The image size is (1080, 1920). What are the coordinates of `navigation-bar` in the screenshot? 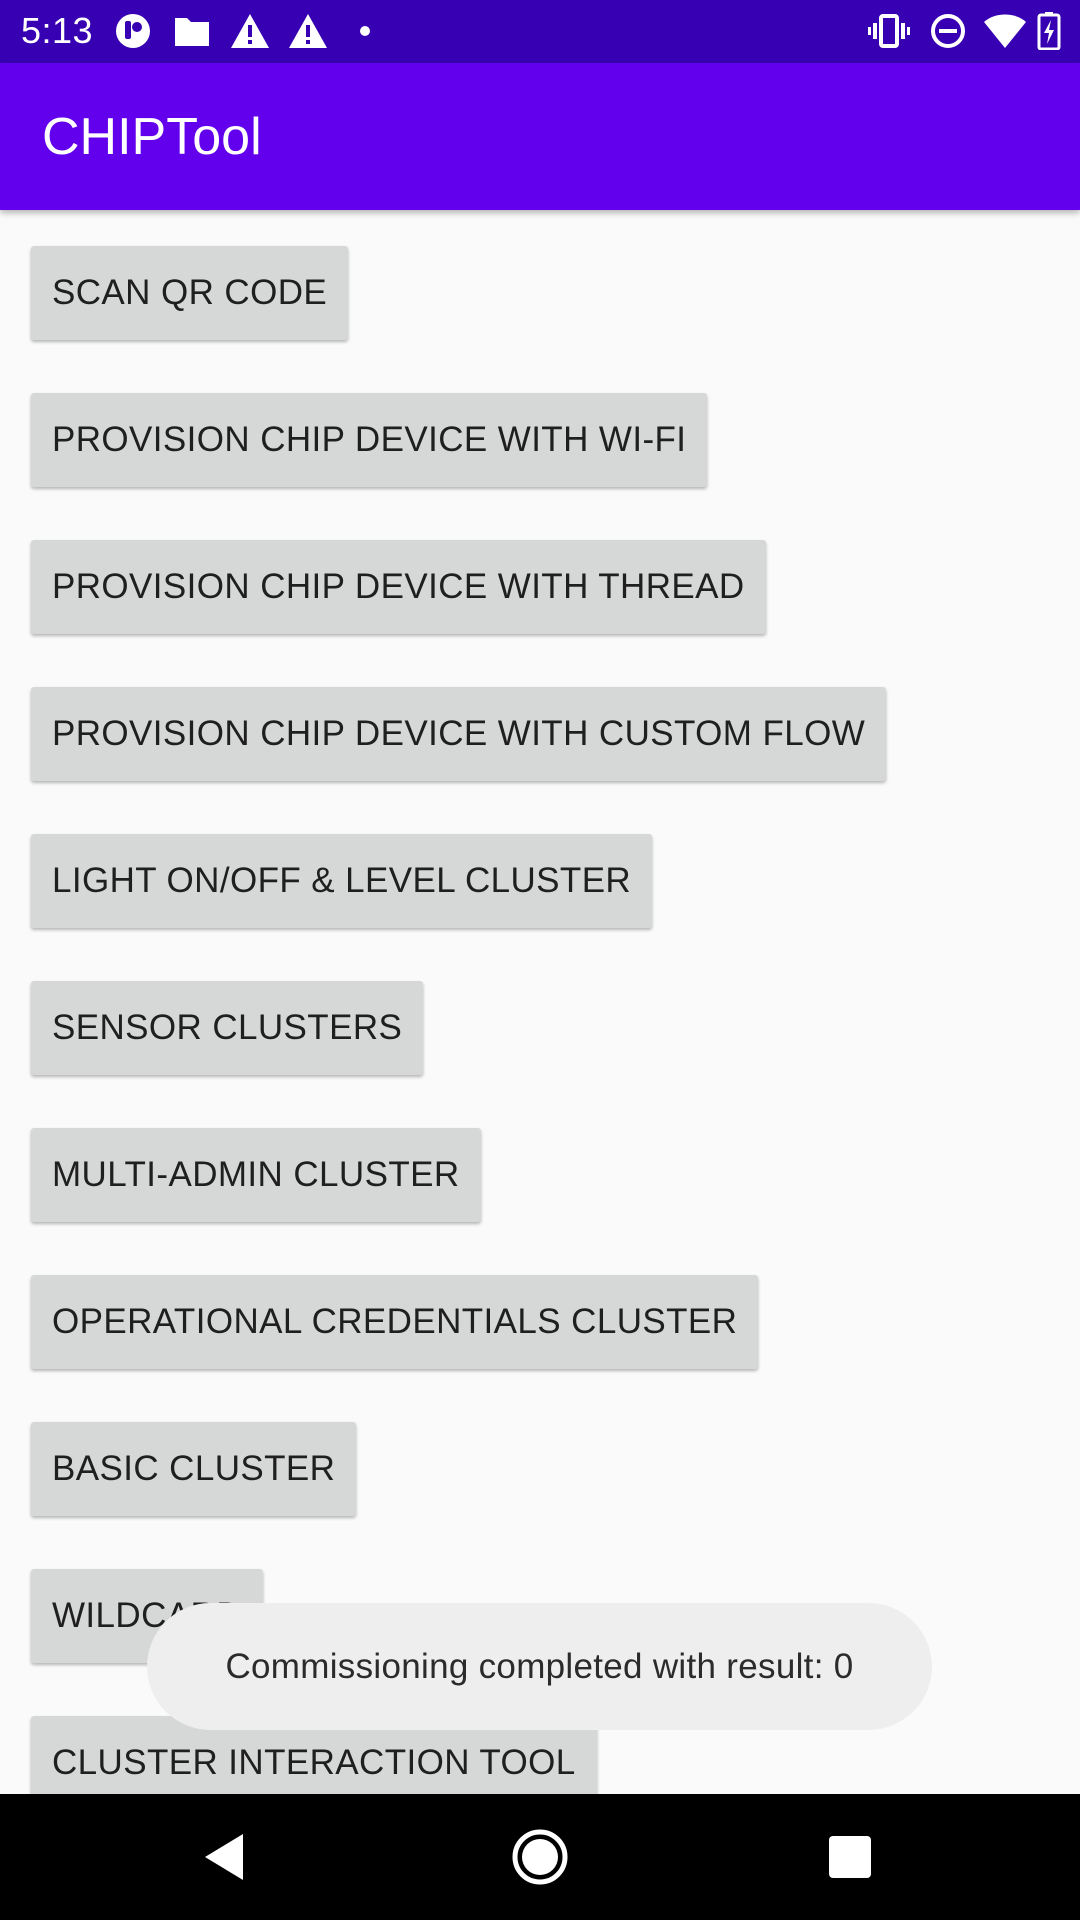 It's located at (540, 1857).